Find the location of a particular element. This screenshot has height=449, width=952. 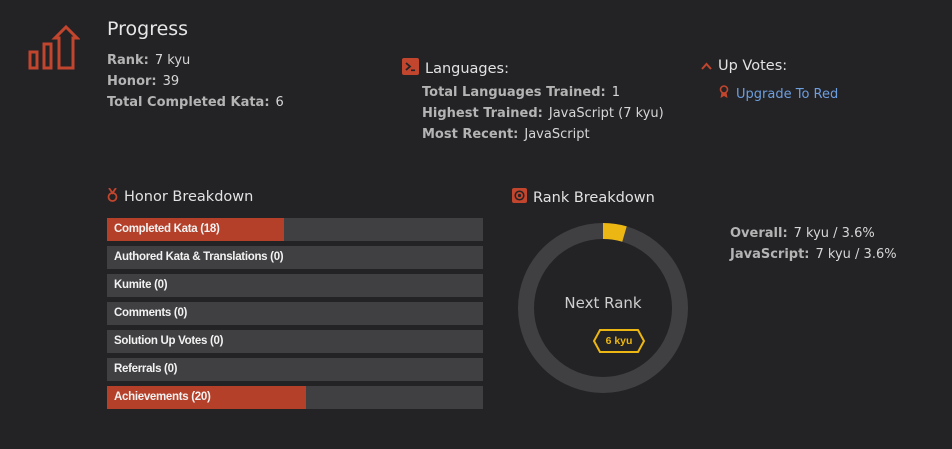

next-rank-badge-text: 6 kyu is located at coordinates (619, 341).